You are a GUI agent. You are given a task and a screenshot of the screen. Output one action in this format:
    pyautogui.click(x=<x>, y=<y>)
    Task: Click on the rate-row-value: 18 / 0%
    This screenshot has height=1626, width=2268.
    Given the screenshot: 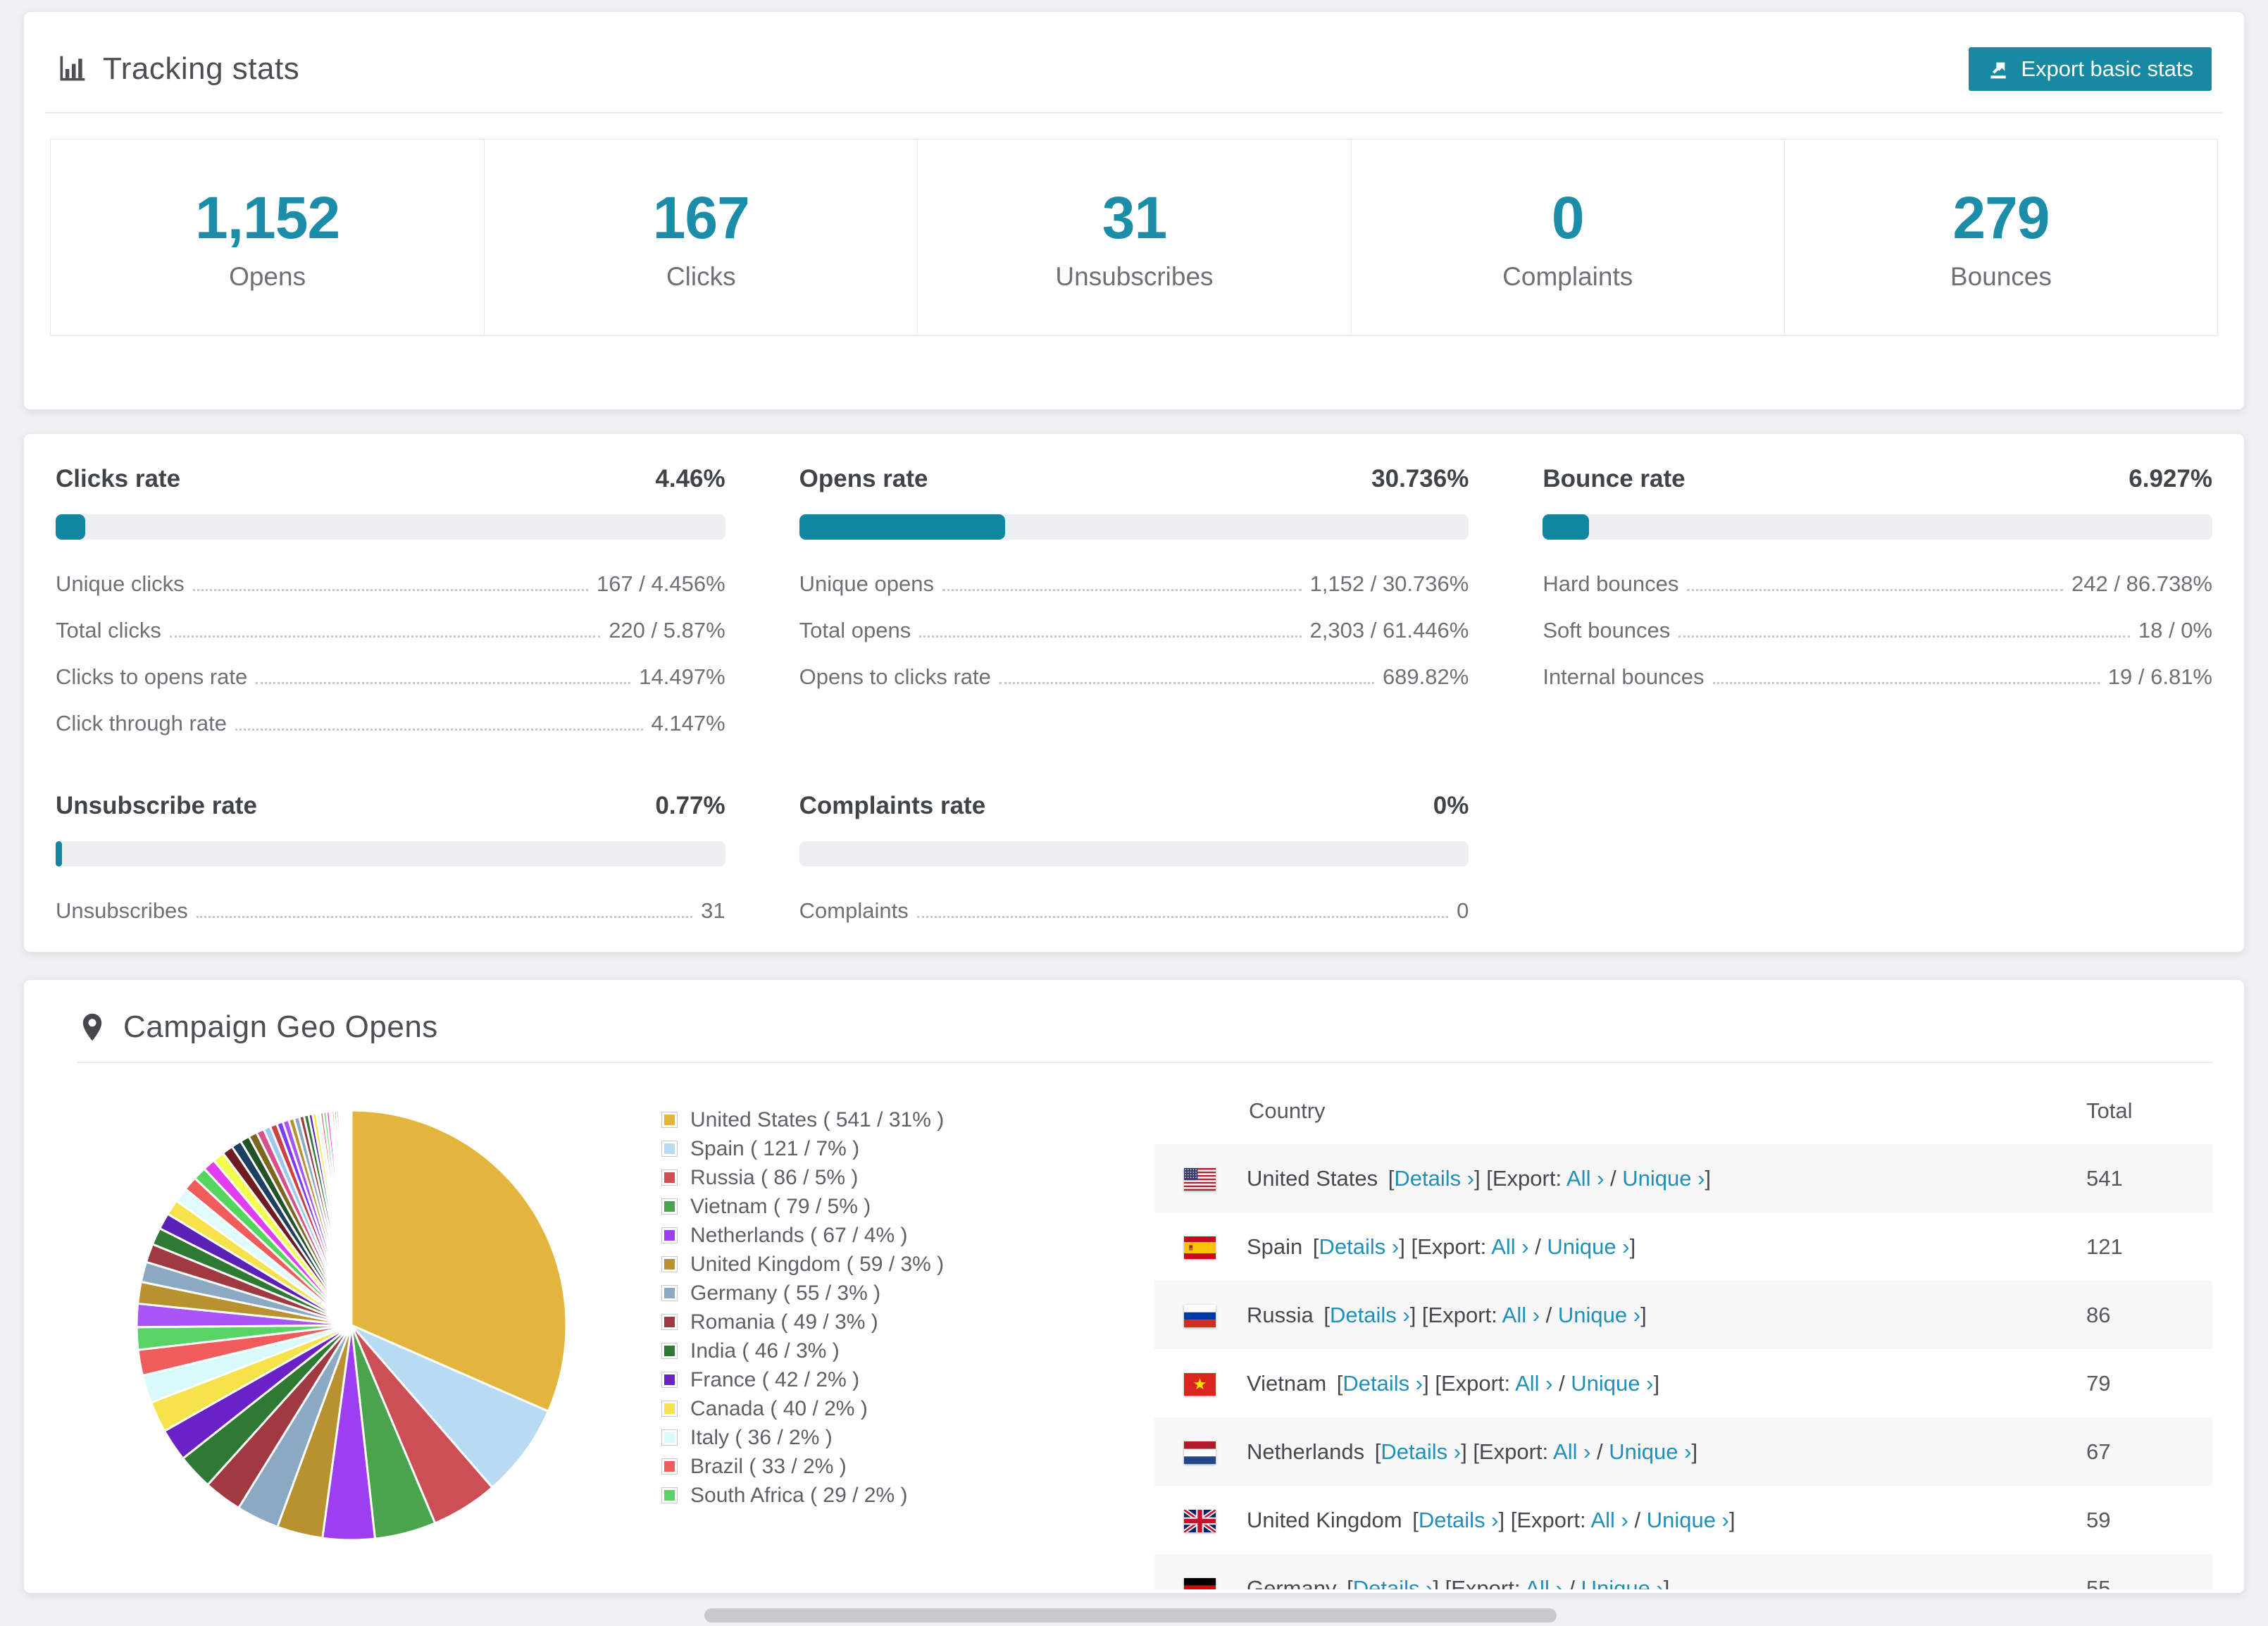 What is the action you would take?
    pyautogui.click(x=2175, y=631)
    